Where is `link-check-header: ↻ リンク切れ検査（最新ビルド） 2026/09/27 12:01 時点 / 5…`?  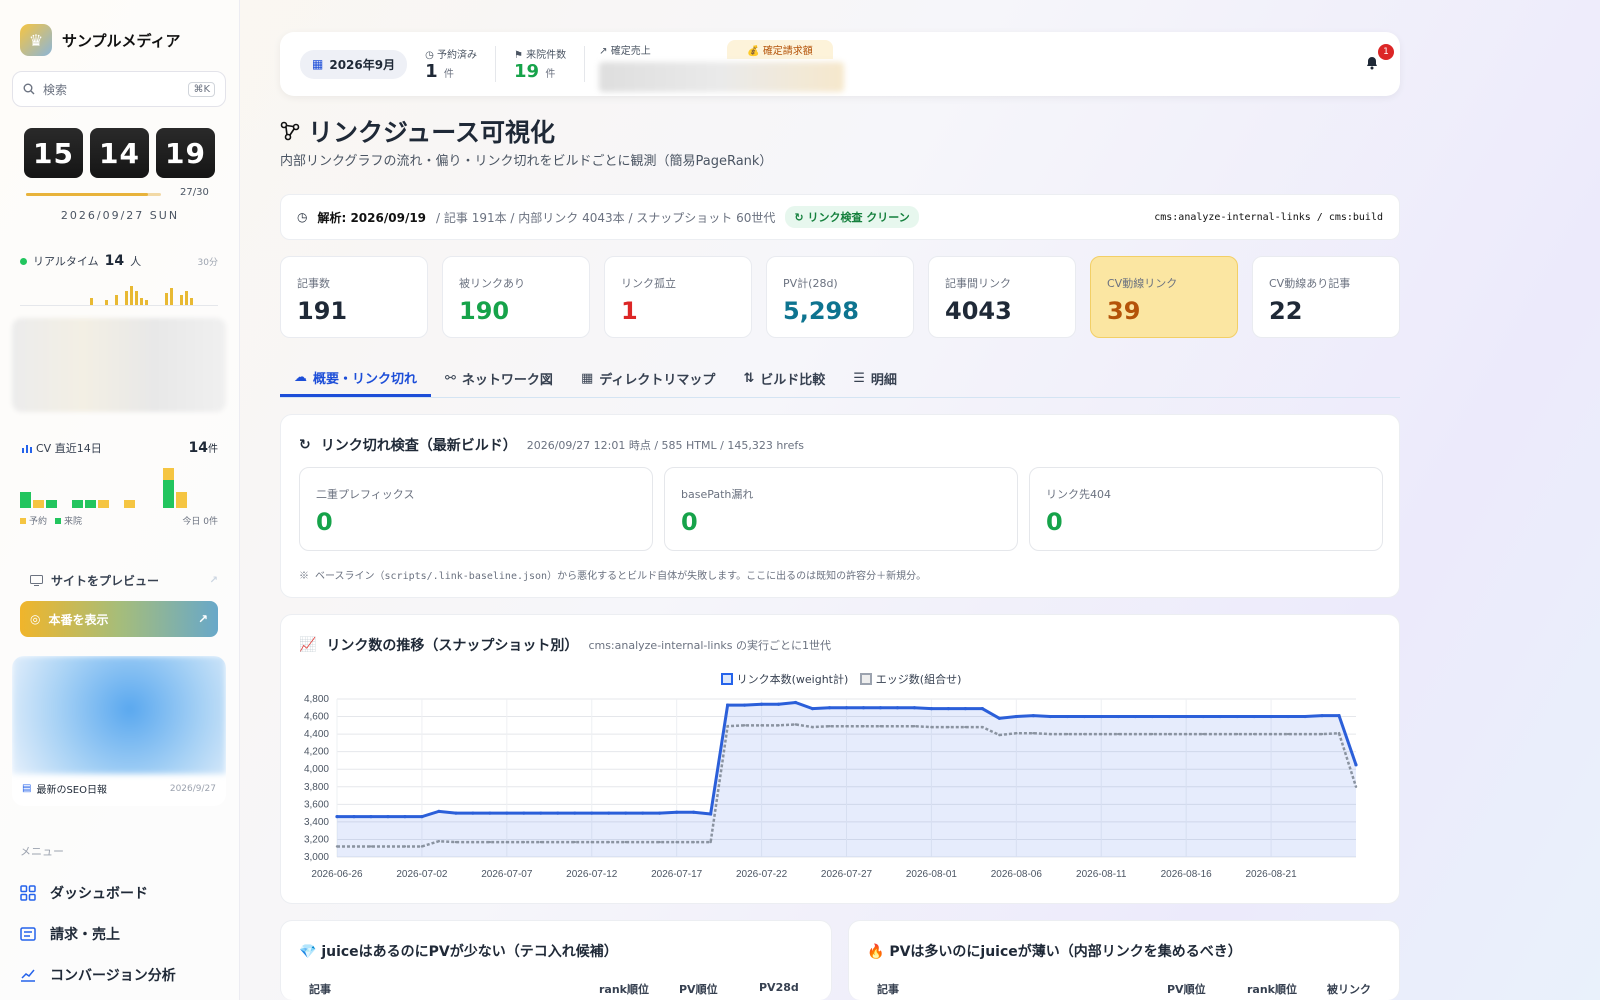 link-check-header: ↻ リンク切れ検査（最新ビルド） 2026/09/27 12:01 時点 / 5… is located at coordinates (551, 445).